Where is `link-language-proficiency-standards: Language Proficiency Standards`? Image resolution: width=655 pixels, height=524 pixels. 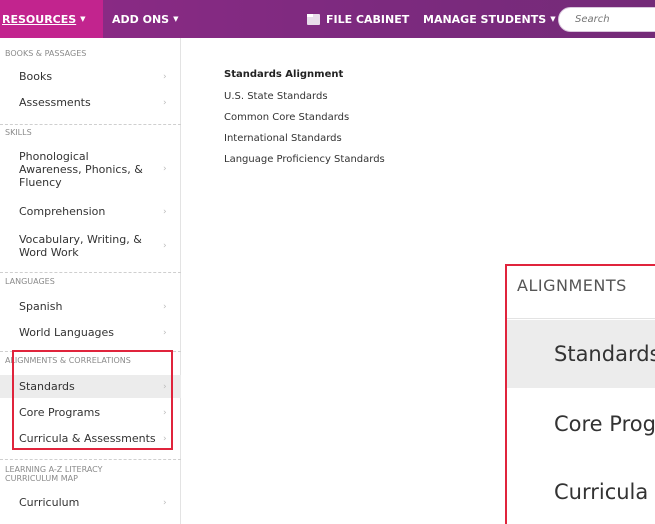 link-language-proficiency-standards: Language Proficiency Standards is located at coordinates (304, 159).